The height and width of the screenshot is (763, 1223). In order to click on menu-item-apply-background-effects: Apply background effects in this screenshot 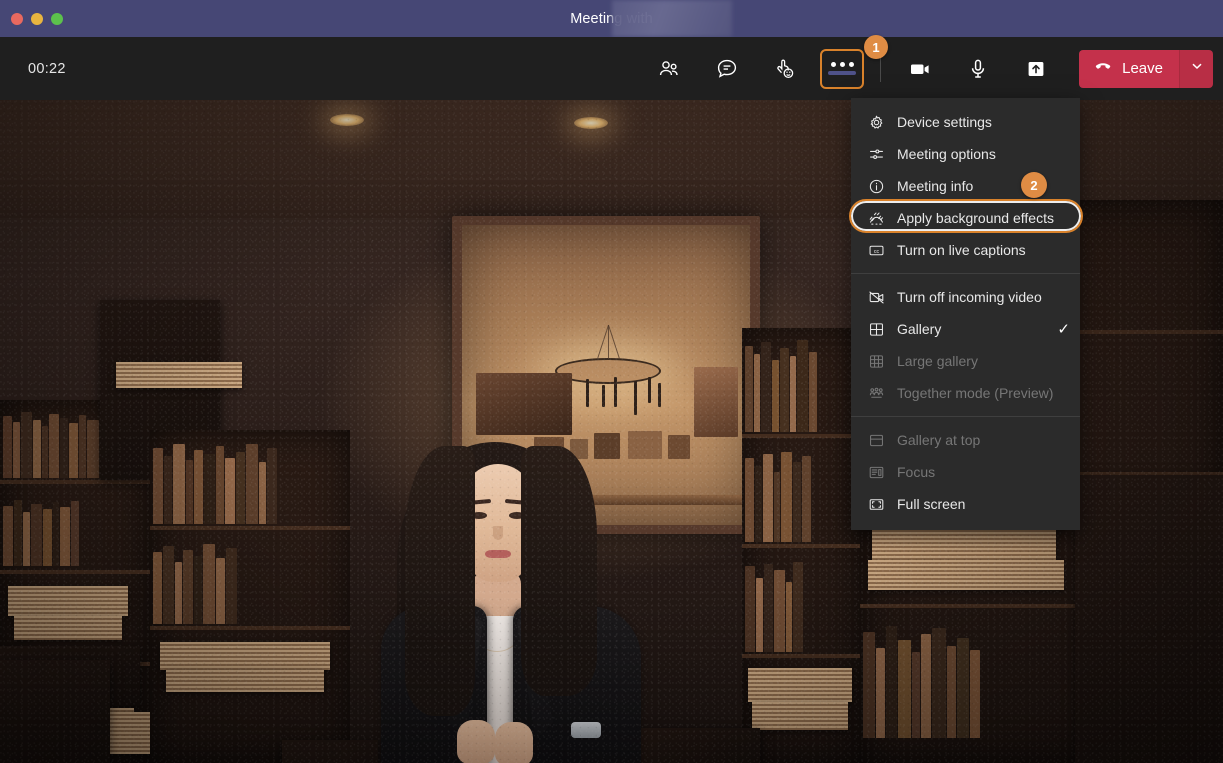, I will do `click(965, 218)`.